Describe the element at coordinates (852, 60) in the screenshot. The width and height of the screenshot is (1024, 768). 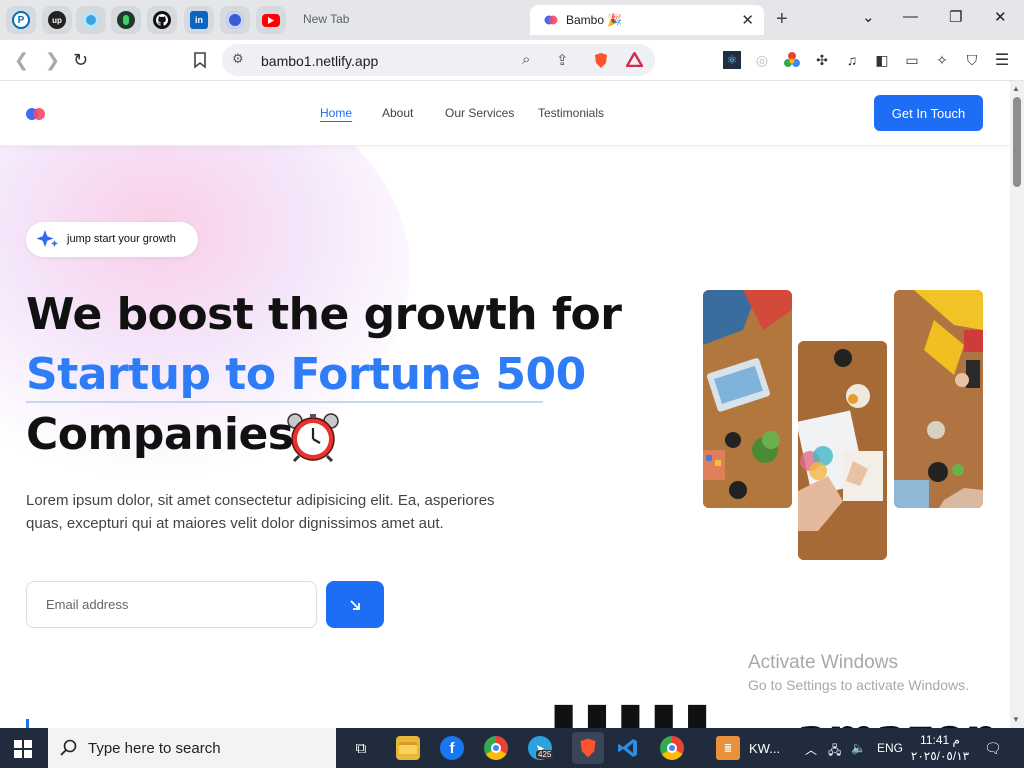
I see `media-icon: ♫` at that location.